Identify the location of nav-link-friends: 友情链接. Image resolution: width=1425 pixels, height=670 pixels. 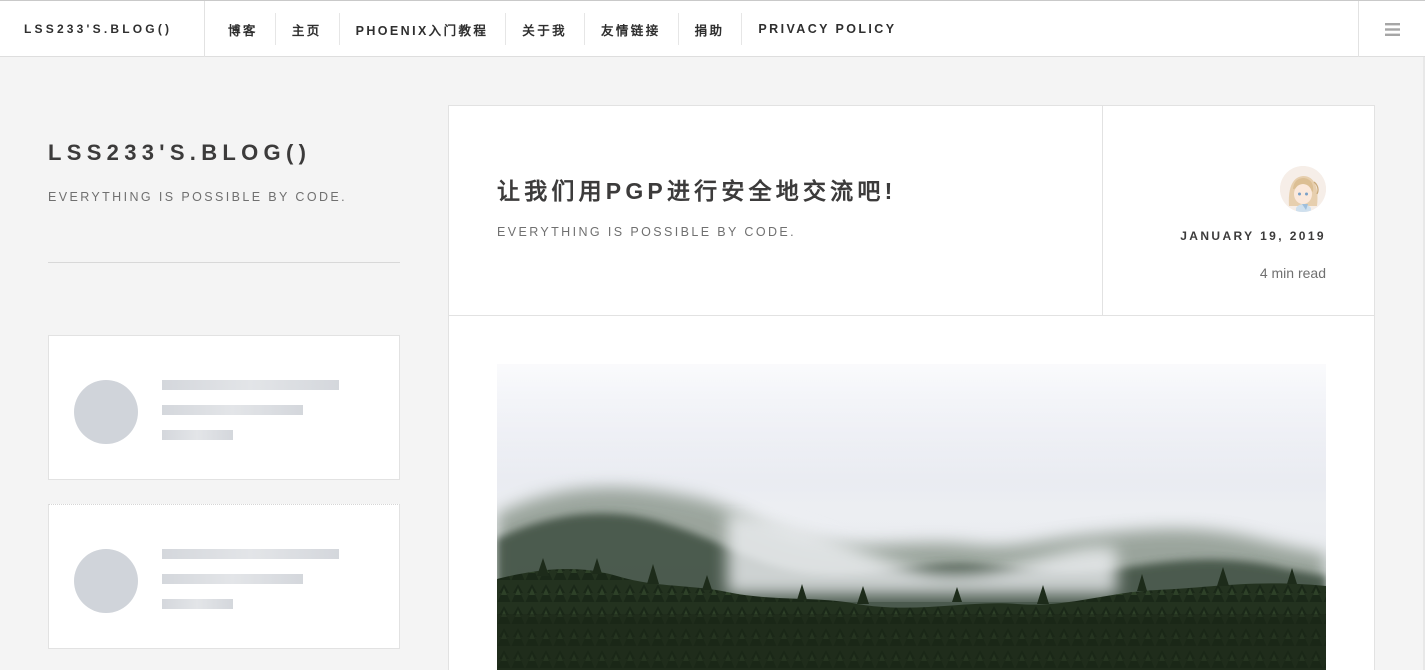
(631, 29).